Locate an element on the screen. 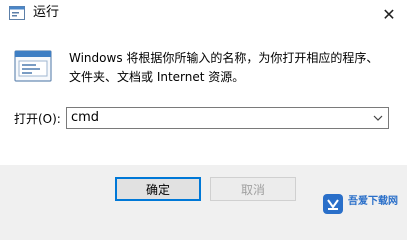  window-title: 运行 is located at coordinates (46, 12).